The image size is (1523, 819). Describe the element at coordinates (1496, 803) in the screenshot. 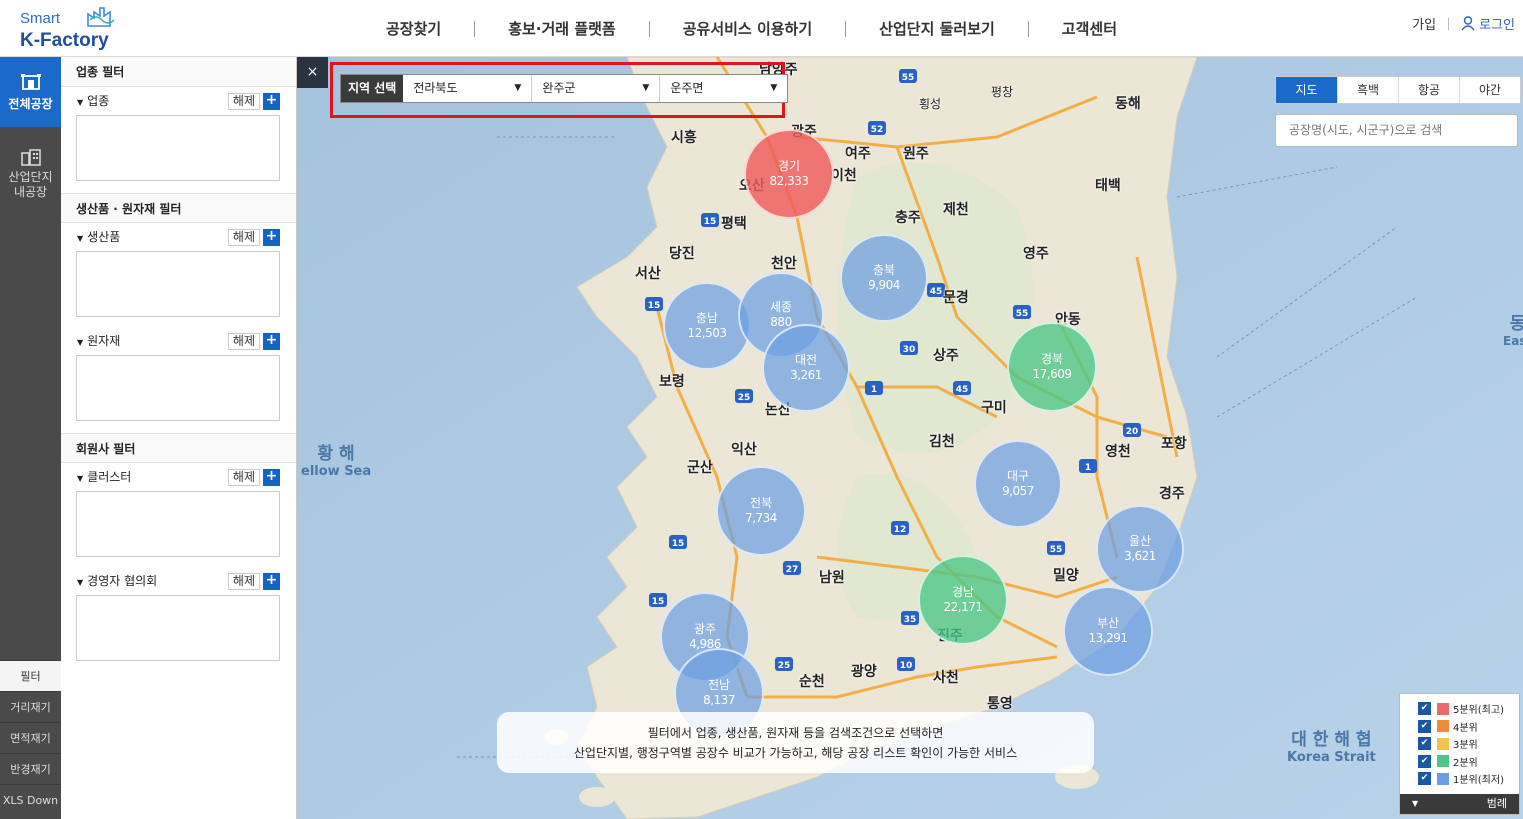

I see `legend-footer-label: 범례` at that location.